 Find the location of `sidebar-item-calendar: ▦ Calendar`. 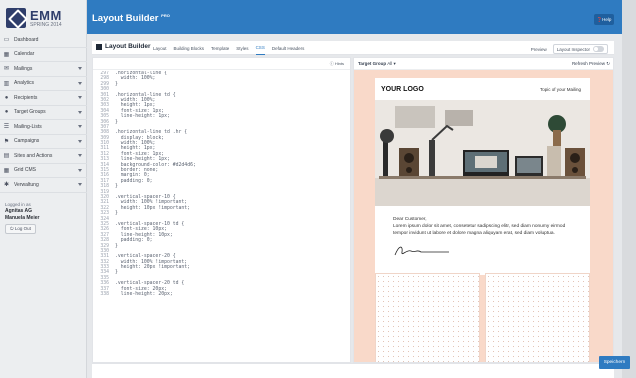

sidebar-item-calendar: ▦ Calendar is located at coordinates (43, 55).